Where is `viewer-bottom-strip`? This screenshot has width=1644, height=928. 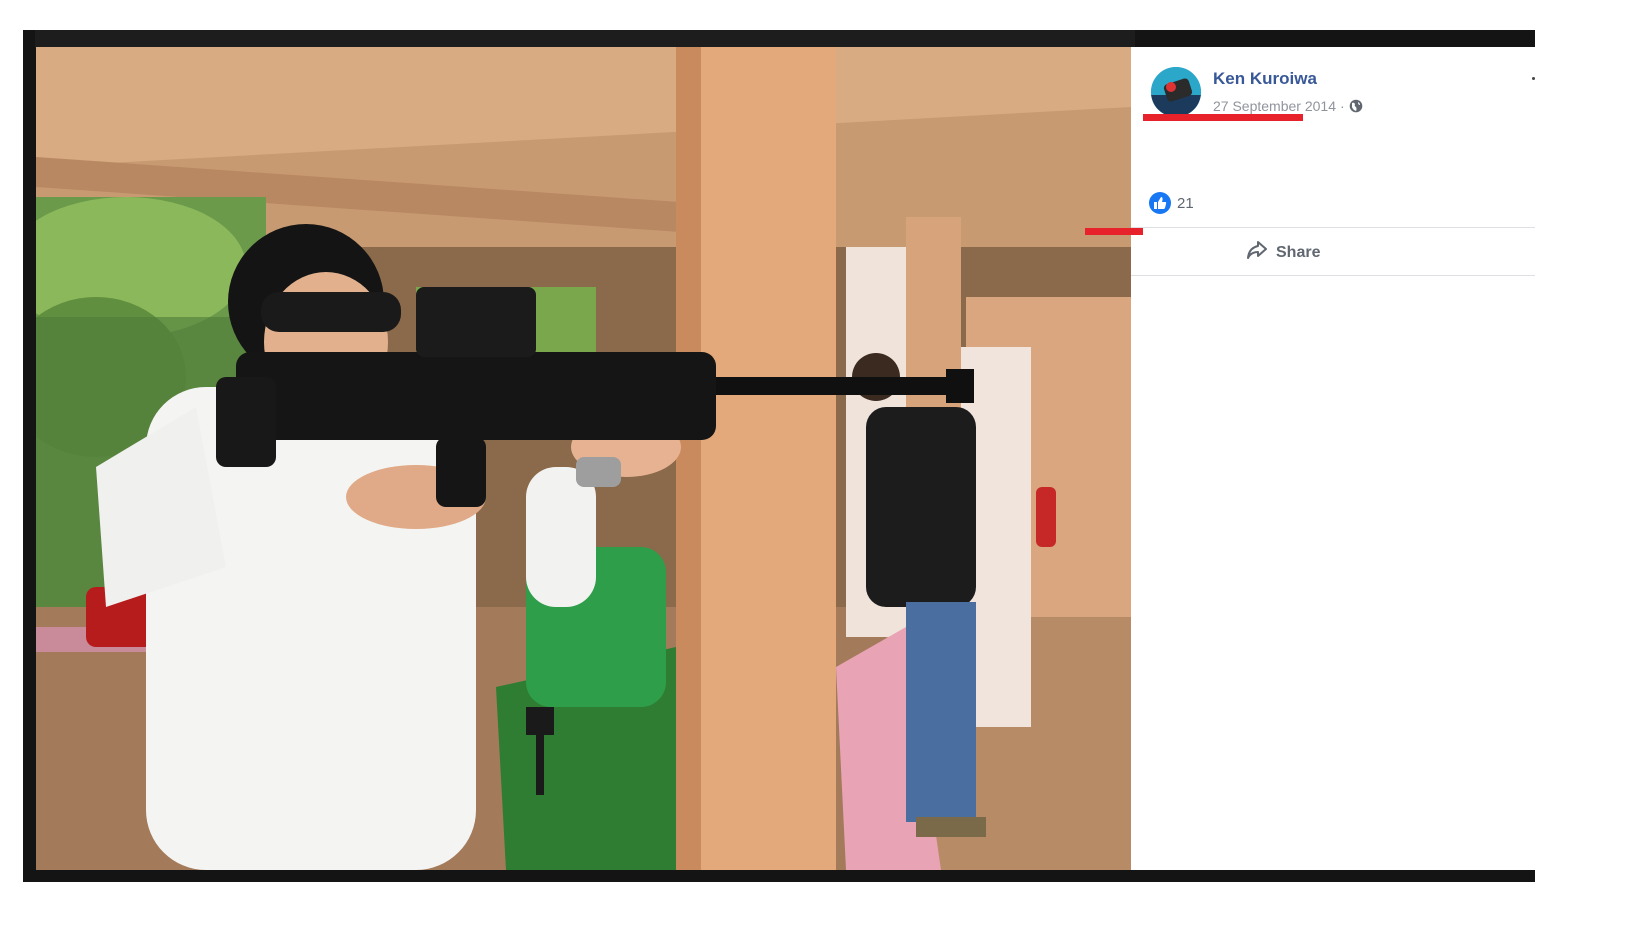 viewer-bottom-strip is located at coordinates (779, 876).